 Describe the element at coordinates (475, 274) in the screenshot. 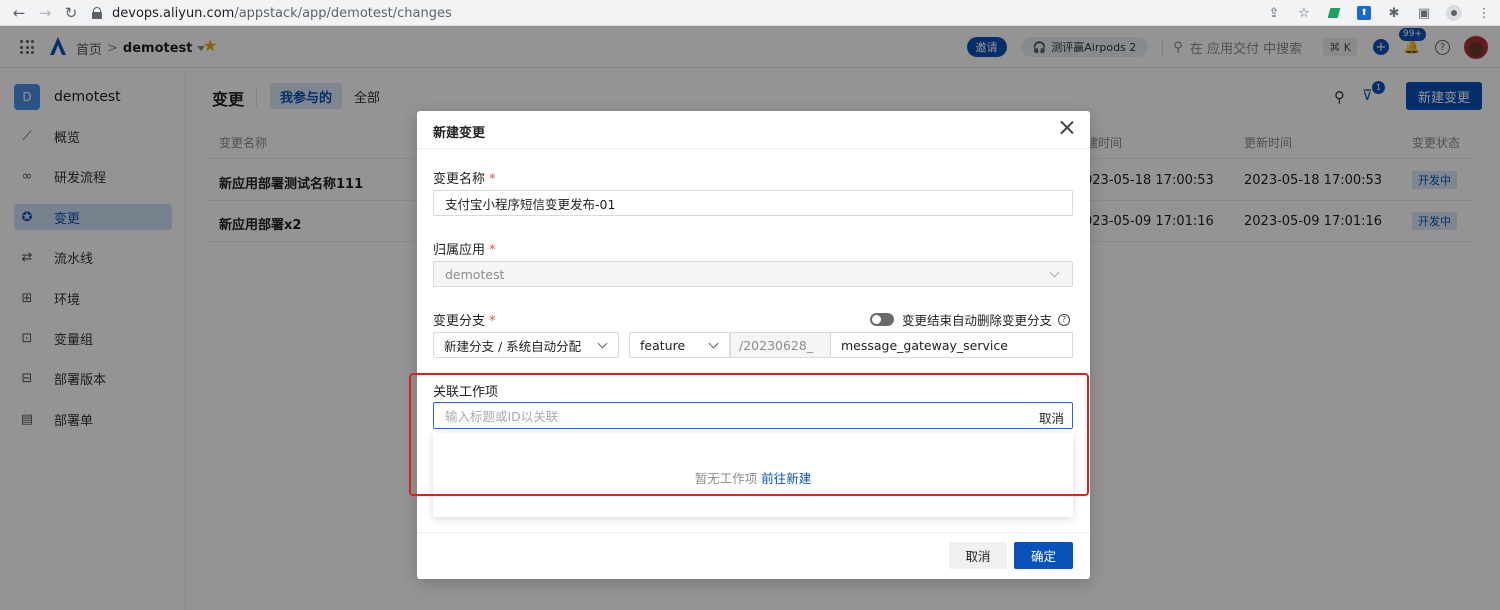

I see `app-select-value: demotest` at that location.